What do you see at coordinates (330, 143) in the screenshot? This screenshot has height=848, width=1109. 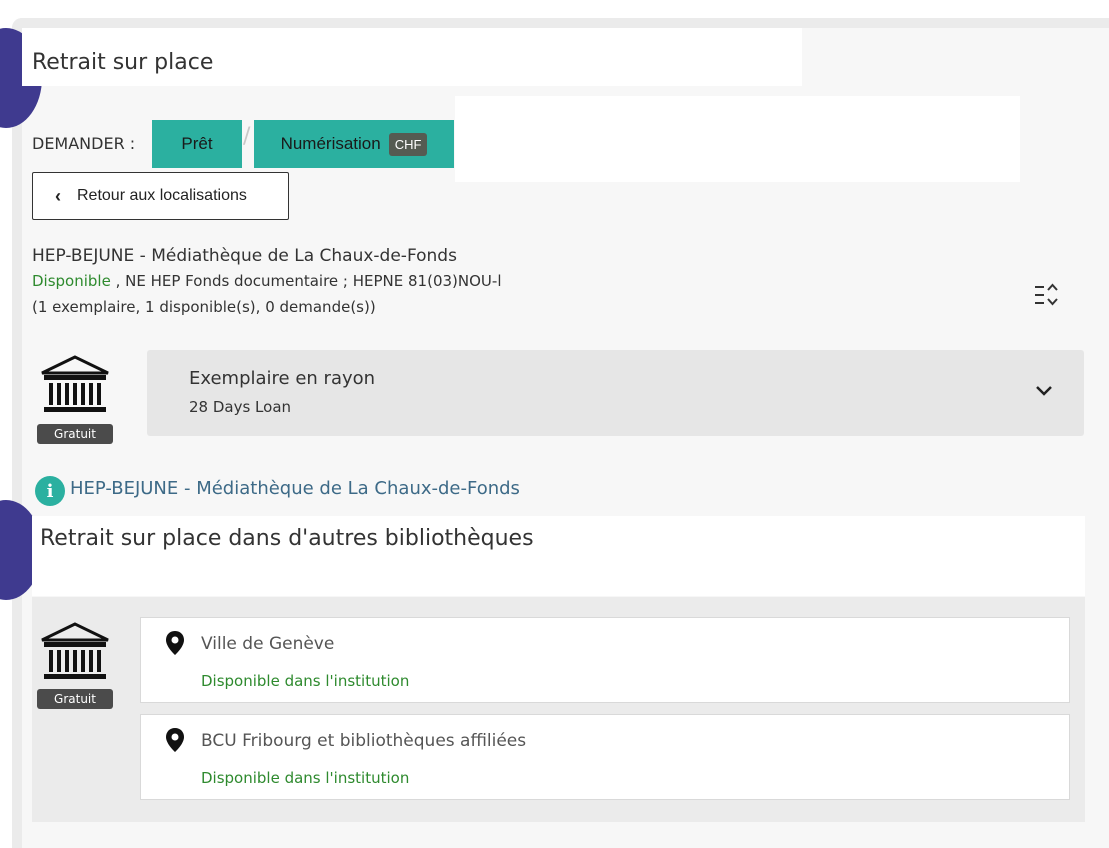 I see `digitization-label: Numérisation` at bounding box center [330, 143].